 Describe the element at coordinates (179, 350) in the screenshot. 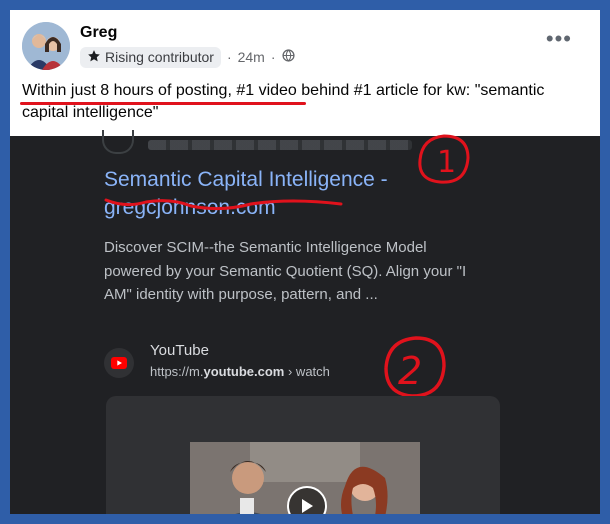

I see `video-source-name: YouTube` at that location.